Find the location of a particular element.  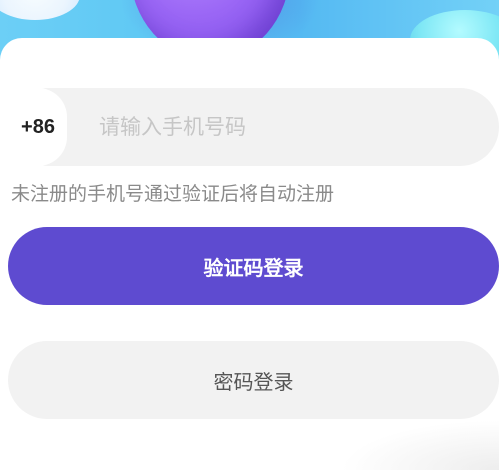

decorative-bubble is located at coordinates (40, 10).